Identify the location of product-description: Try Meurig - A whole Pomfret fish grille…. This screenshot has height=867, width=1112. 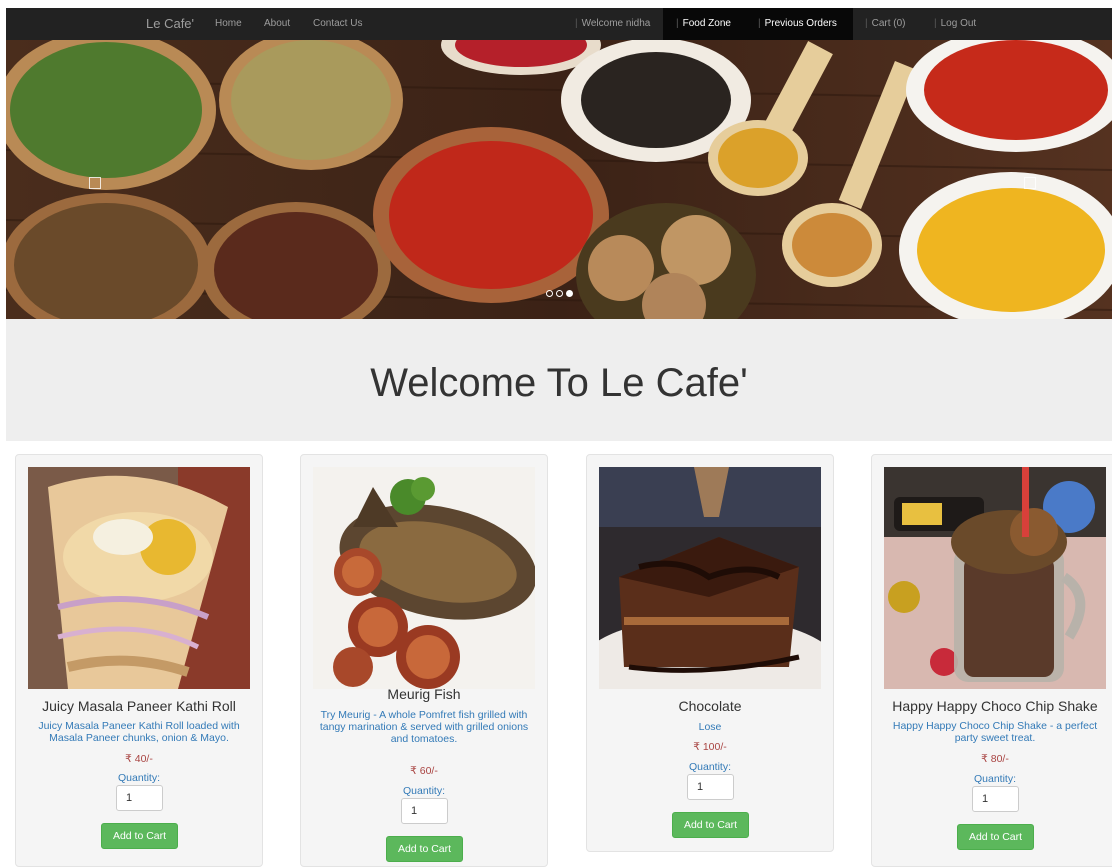
(424, 727).